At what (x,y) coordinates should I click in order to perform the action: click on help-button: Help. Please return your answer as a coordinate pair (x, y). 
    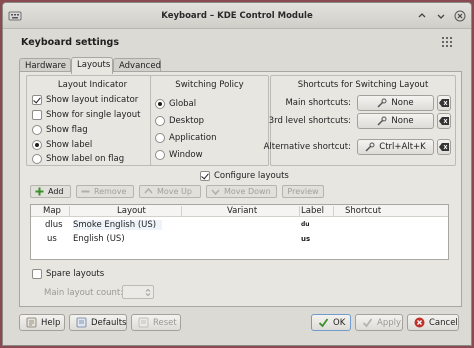
    Looking at the image, I should click on (42, 322).